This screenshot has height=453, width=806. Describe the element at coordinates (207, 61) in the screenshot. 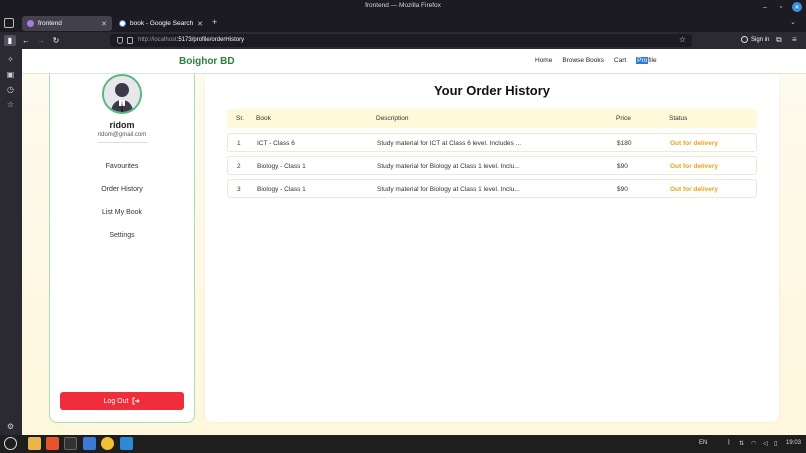

I see `brand-logo: Boighor BD` at that location.